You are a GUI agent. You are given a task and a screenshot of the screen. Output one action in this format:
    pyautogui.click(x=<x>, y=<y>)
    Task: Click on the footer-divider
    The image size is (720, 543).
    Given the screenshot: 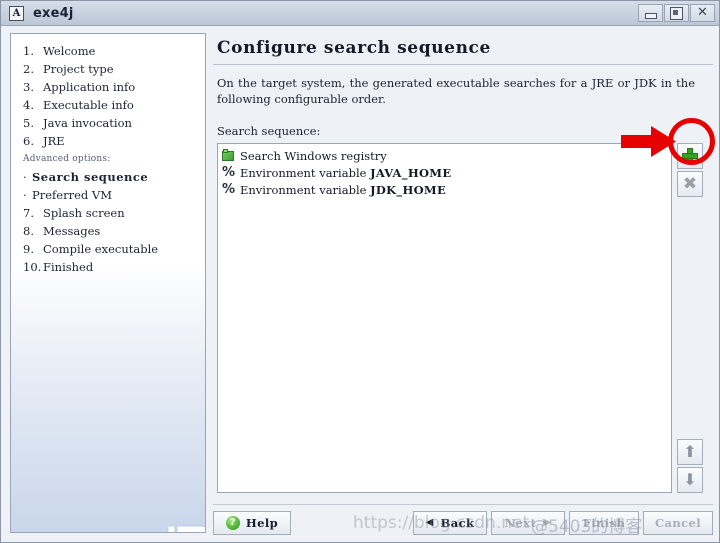 What is the action you would take?
    pyautogui.click(x=463, y=504)
    